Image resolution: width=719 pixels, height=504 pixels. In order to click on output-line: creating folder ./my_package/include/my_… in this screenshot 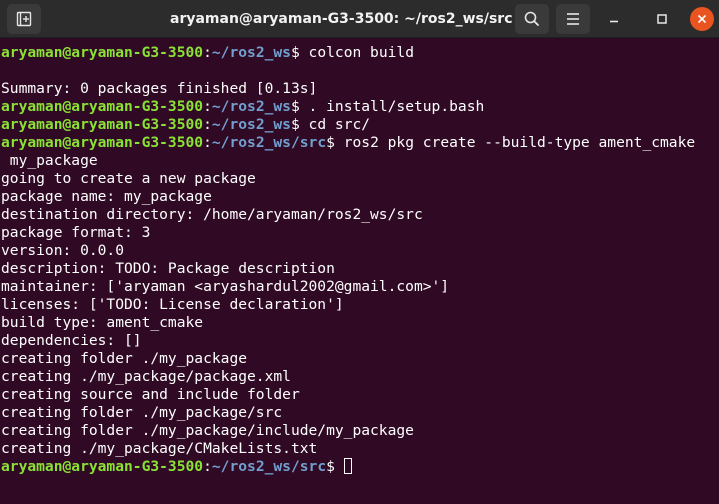, I will do `click(207, 430)`.